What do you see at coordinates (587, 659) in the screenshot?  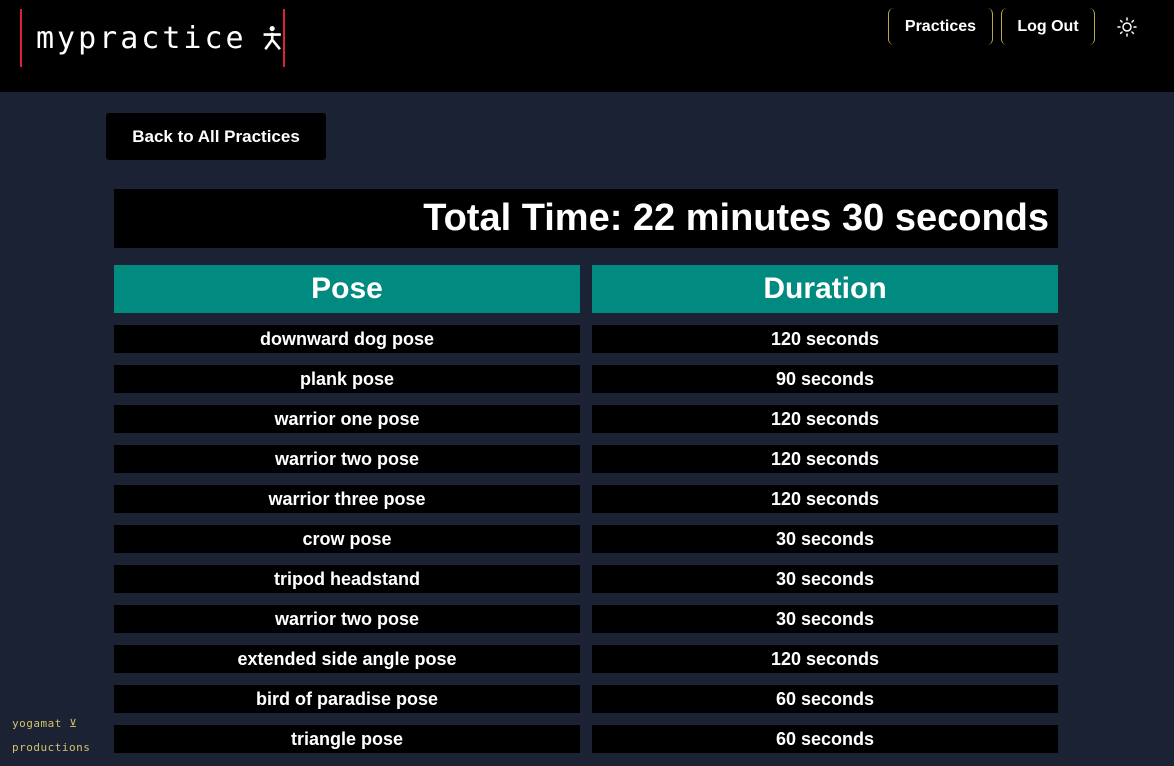 I see `table-row: extended side angle pose 120 seconds` at bounding box center [587, 659].